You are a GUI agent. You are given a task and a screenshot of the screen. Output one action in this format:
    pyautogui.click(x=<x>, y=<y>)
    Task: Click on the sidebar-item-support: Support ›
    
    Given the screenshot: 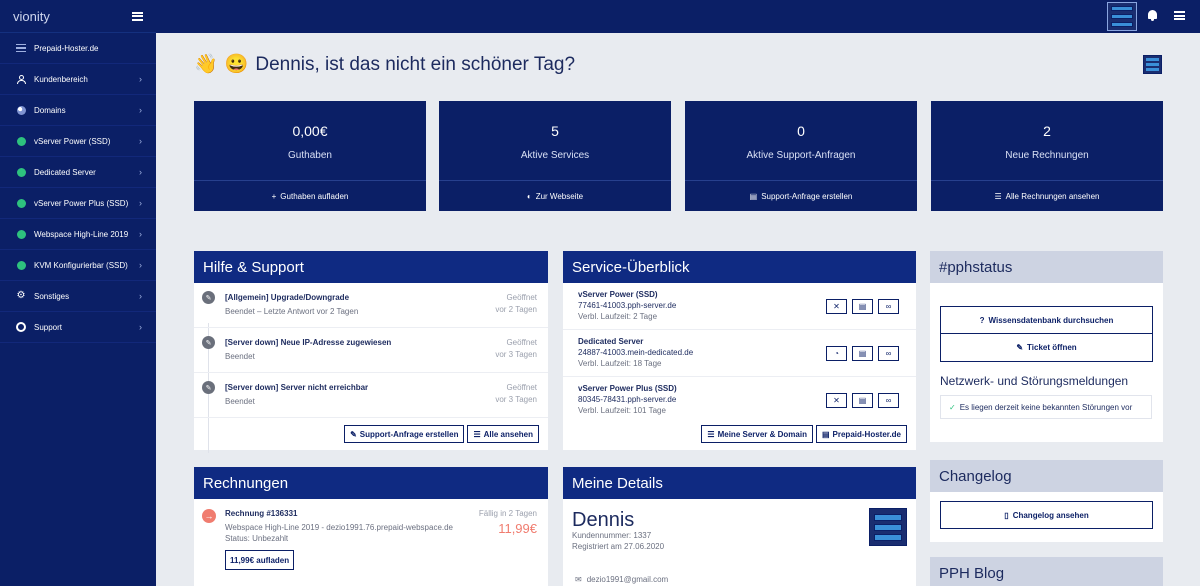 What is the action you would take?
    pyautogui.click(x=78, y=327)
    